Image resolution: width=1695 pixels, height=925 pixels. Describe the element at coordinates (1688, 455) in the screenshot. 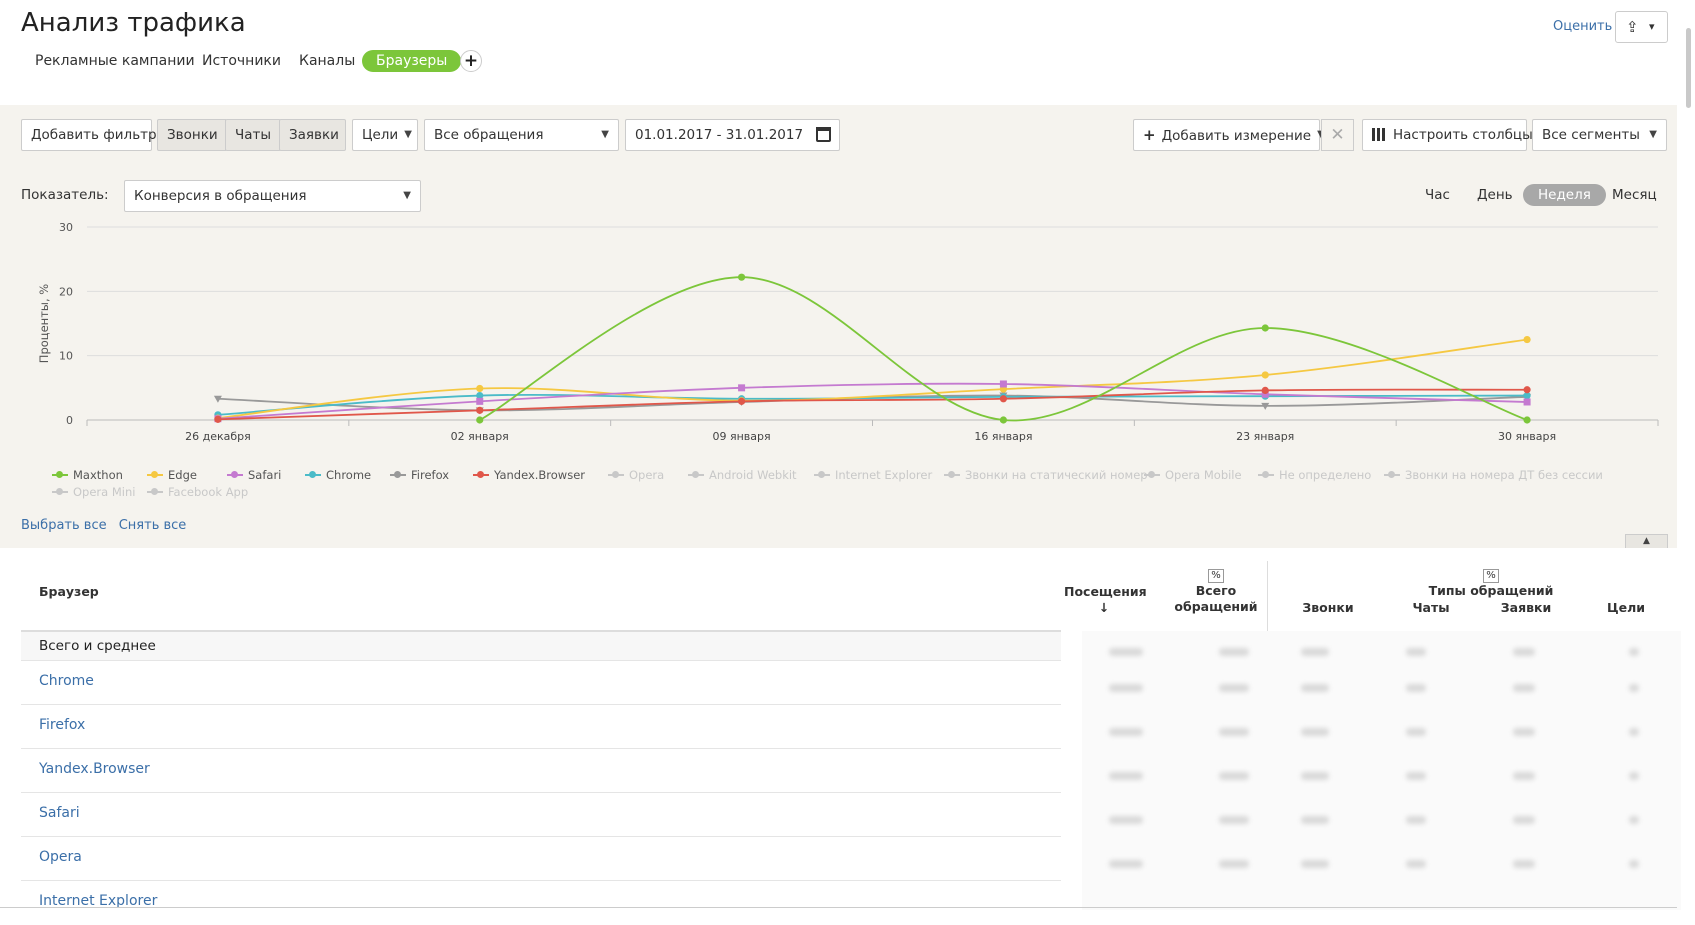

I see `page-scrollbar` at that location.